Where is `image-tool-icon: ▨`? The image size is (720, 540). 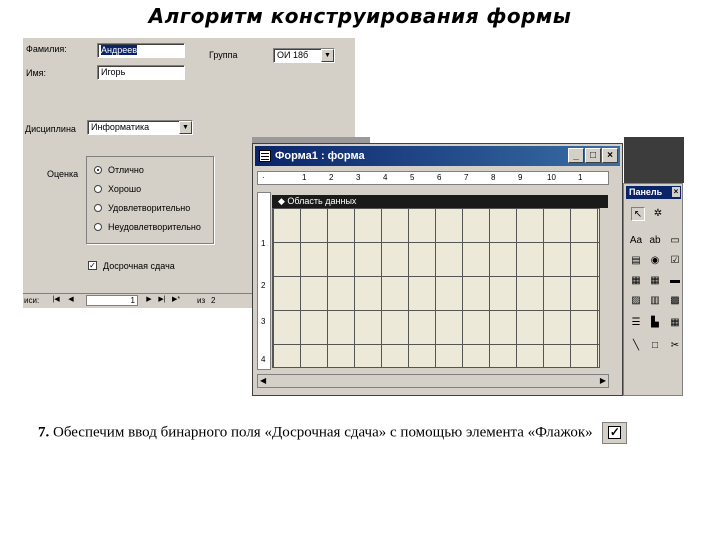 image-tool-icon: ▨ is located at coordinates (636, 301).